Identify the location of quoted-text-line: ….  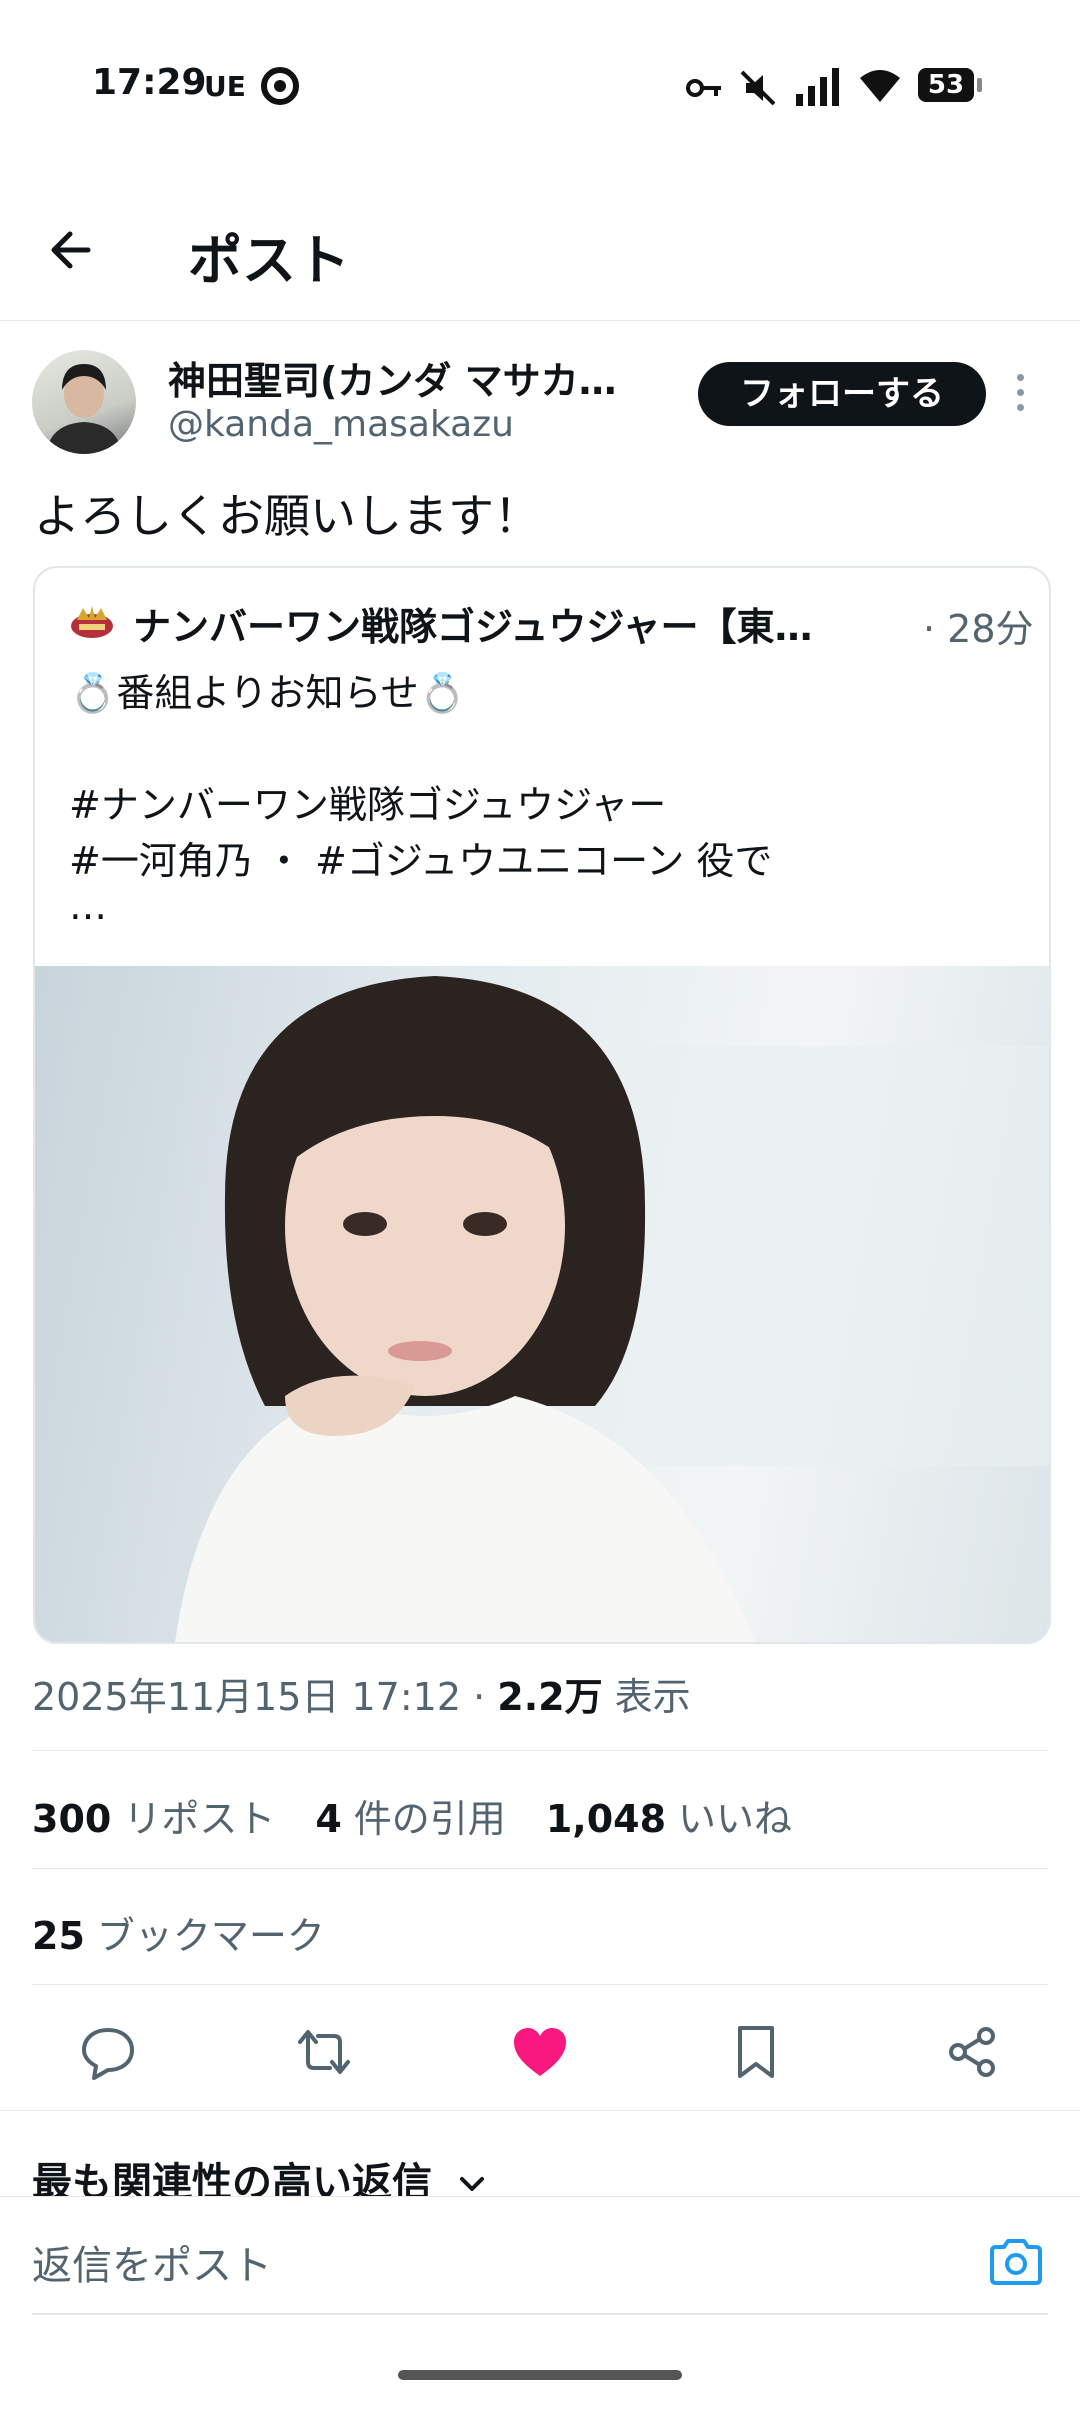
(88, 906).